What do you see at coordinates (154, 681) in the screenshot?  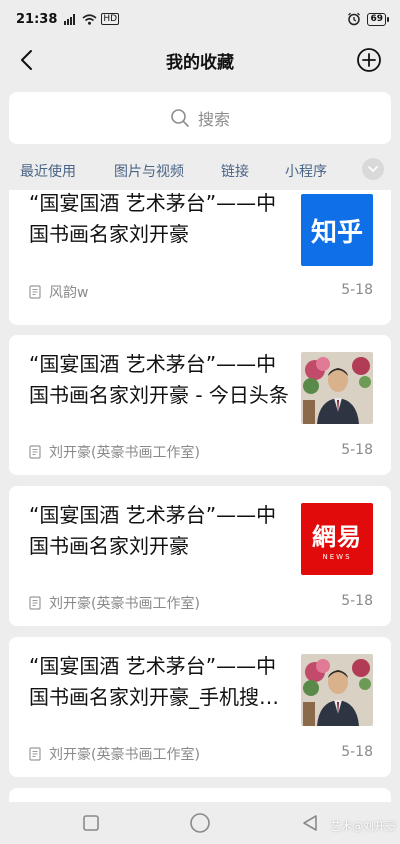 I see `item-title: “国宴国酒 艺术茅台”——中国书画名家刘开豪_手机搜狐网` at bounding box center [154, 681].